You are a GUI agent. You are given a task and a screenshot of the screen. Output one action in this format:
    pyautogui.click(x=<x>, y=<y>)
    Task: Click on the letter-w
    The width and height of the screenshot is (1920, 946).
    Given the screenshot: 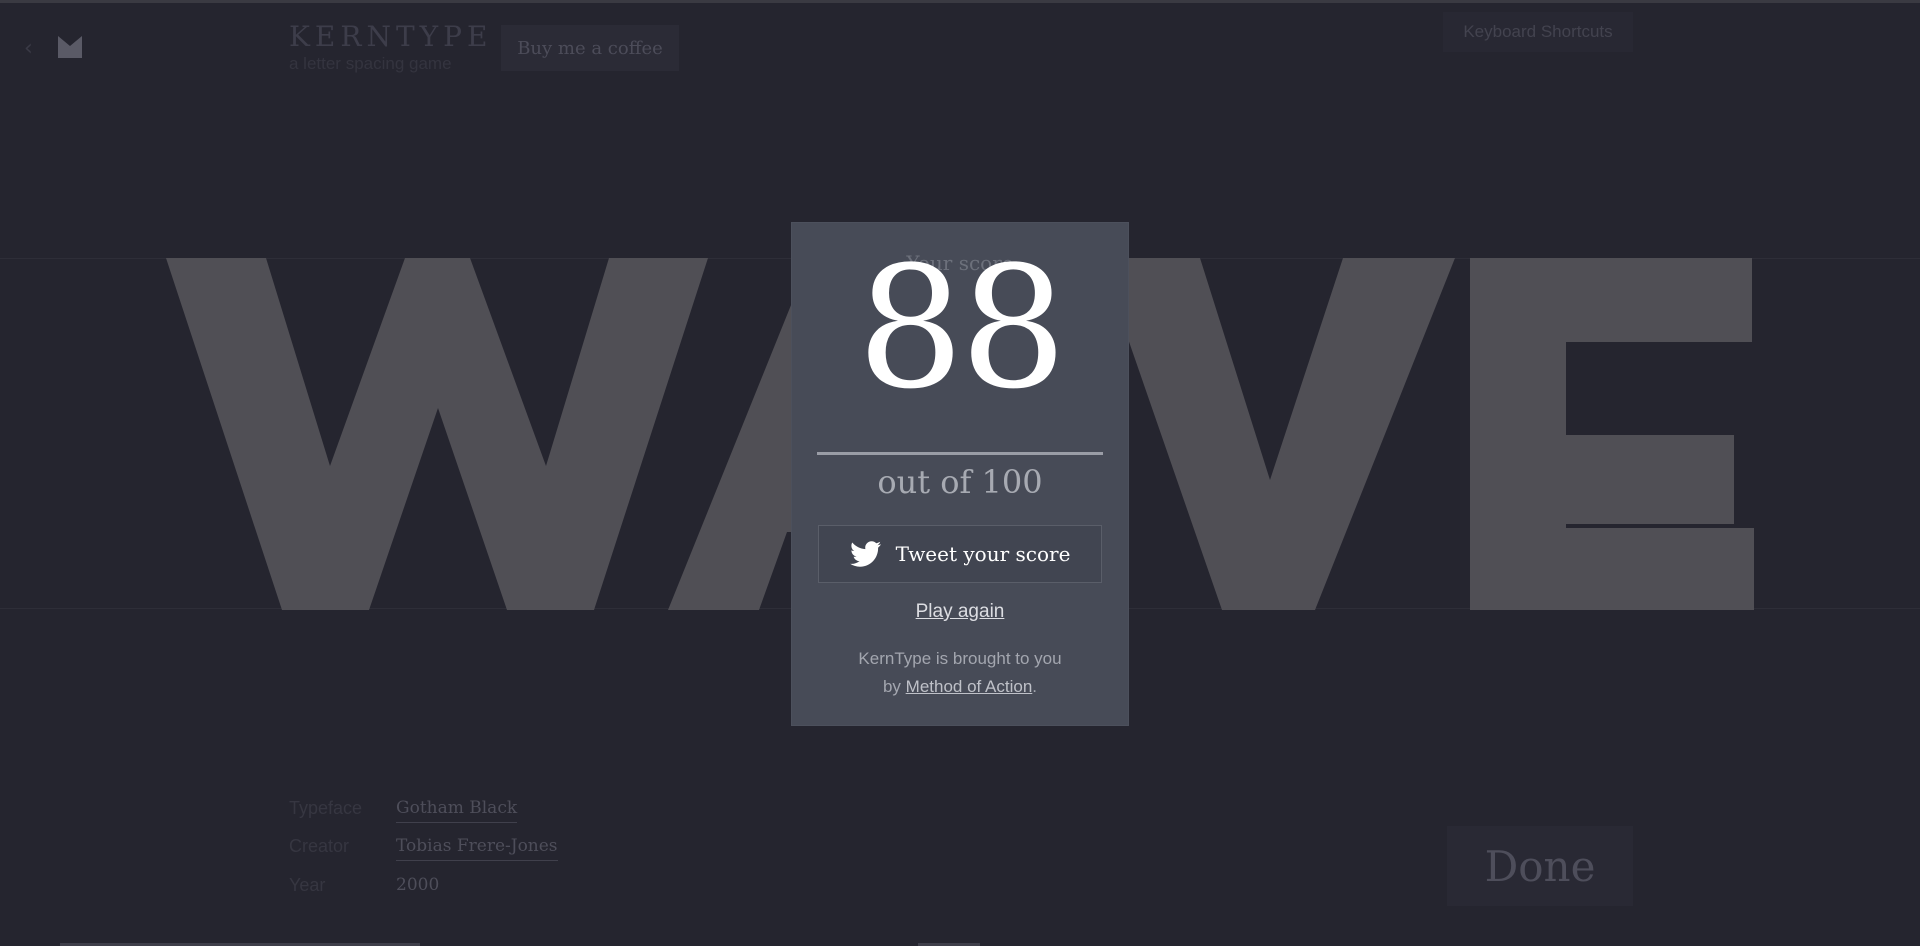 What is the action you would take?
    pyautogui.click(x=437, y=434)
    